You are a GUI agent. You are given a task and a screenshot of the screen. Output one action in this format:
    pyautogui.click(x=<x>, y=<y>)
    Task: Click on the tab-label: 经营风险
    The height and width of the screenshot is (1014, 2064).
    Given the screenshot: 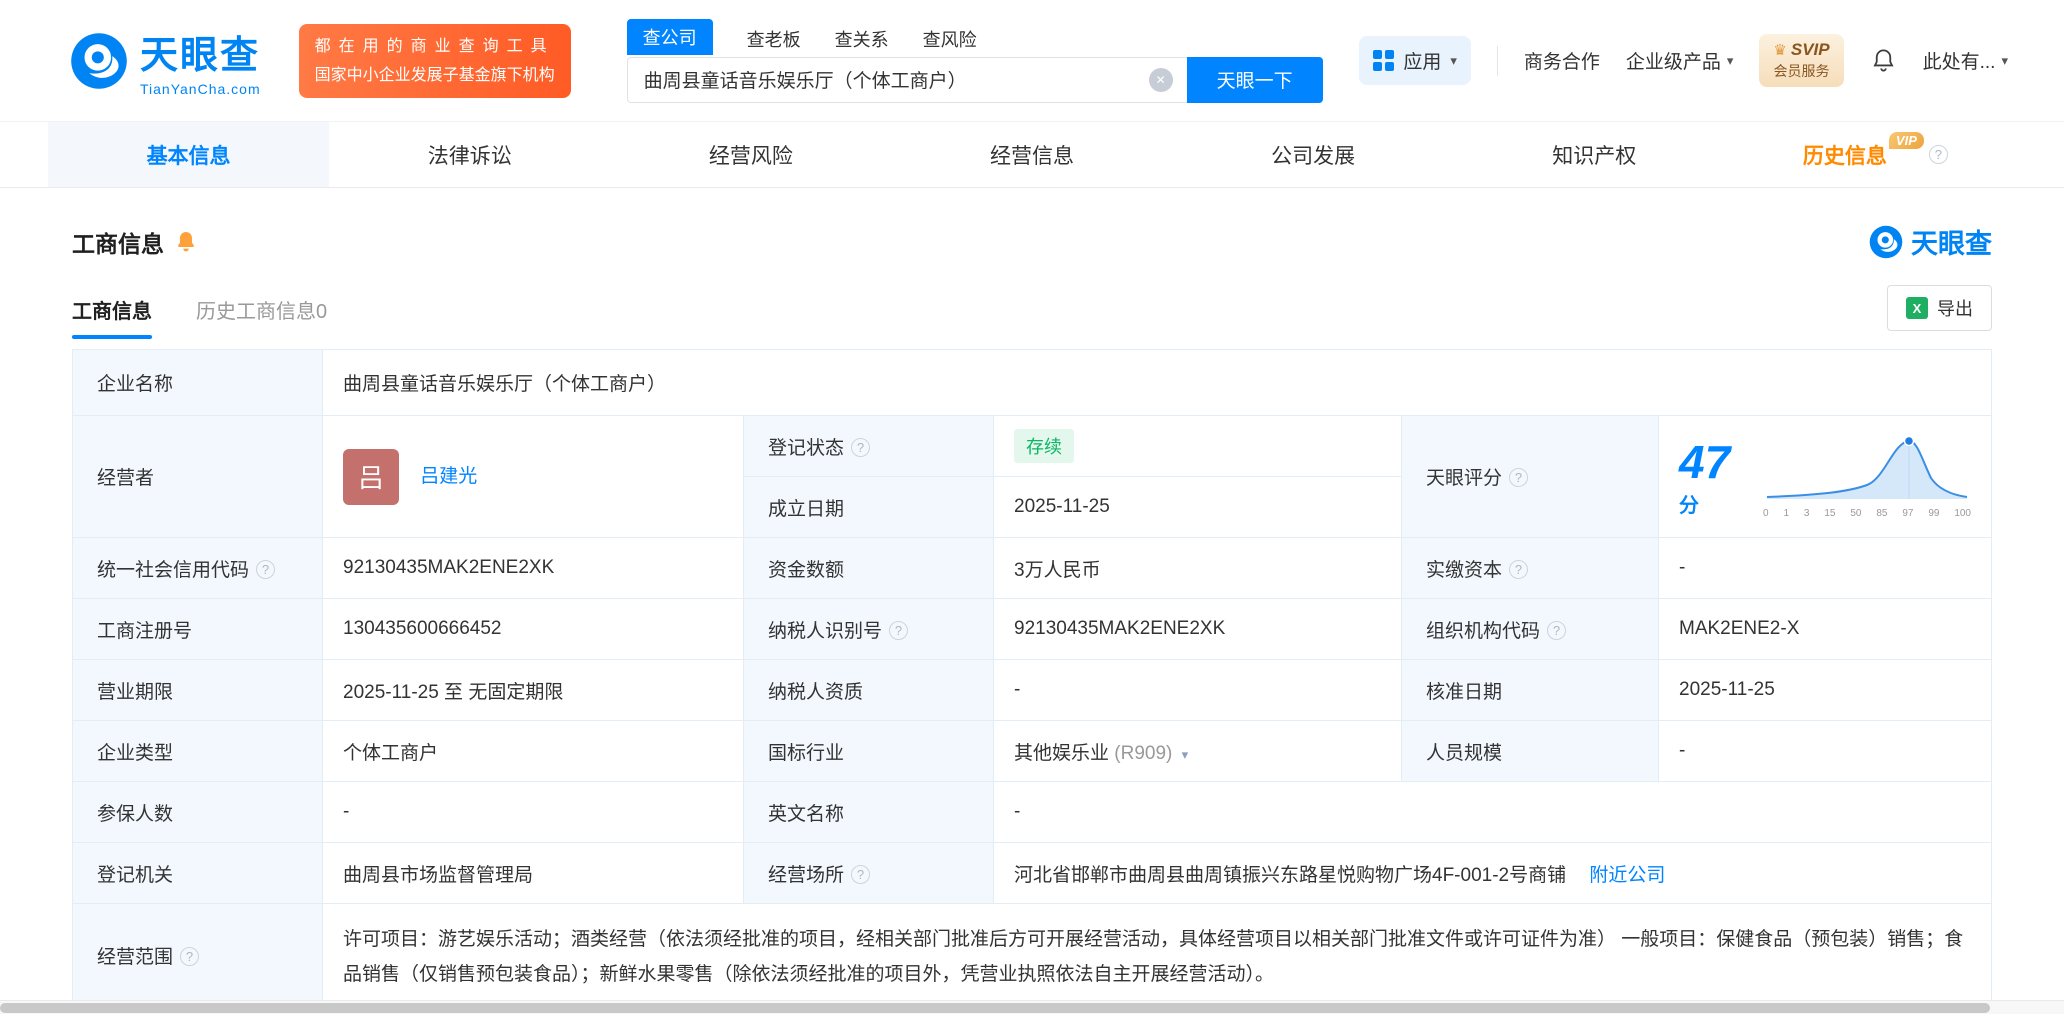 What is the action you would take?
    pyautogui.click(x=750, y=156)
    